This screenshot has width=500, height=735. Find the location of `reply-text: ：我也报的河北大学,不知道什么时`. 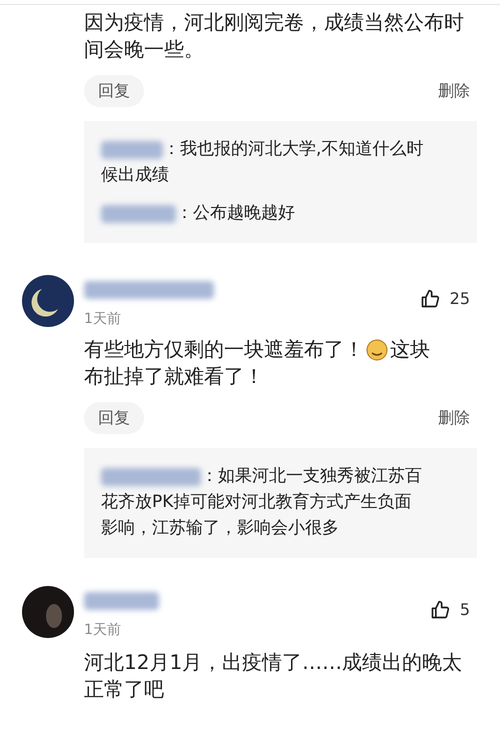

reply-text: ：我也报的河北大学,不知道什么时 is located at coordinates (293, 150).